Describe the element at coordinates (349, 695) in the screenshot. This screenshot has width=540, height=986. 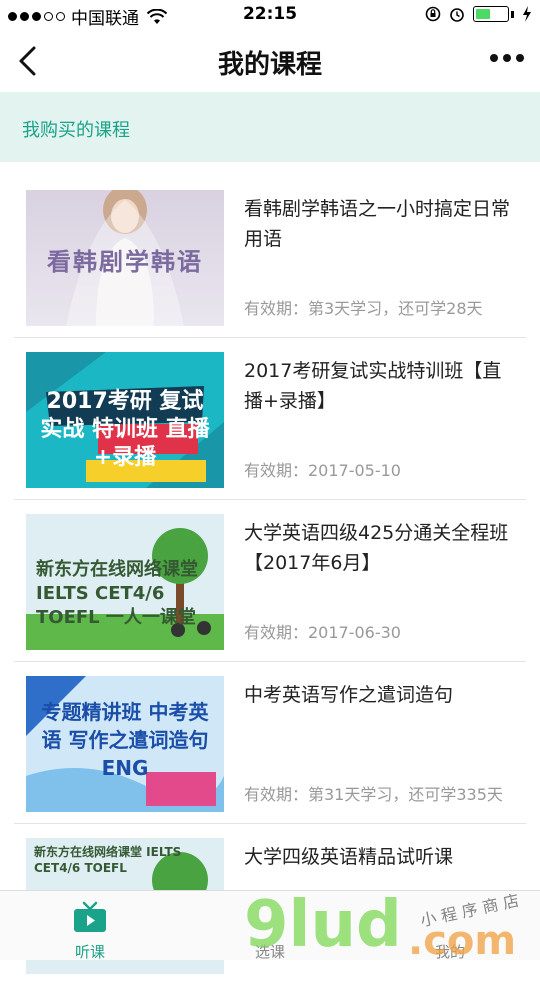
I see `course-title: 中考英语写作之遣词造句` at that location.